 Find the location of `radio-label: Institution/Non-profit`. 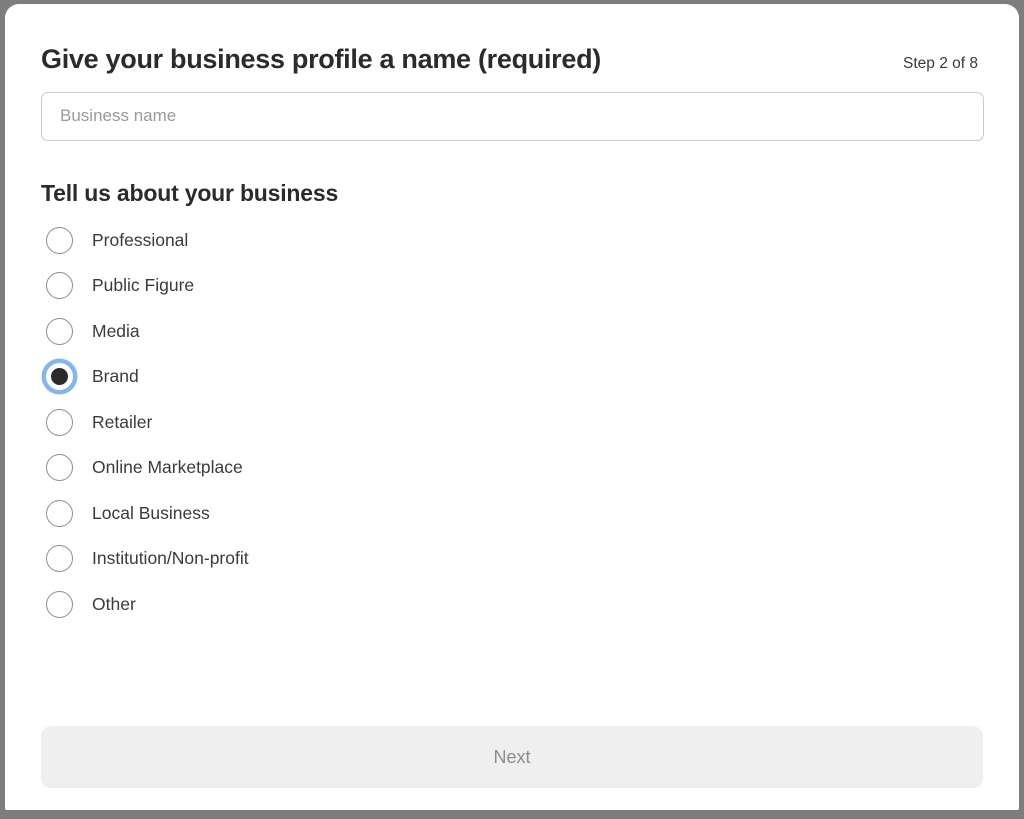

radio-label: Institution/Non-profit is located at coordinates (170, 558).